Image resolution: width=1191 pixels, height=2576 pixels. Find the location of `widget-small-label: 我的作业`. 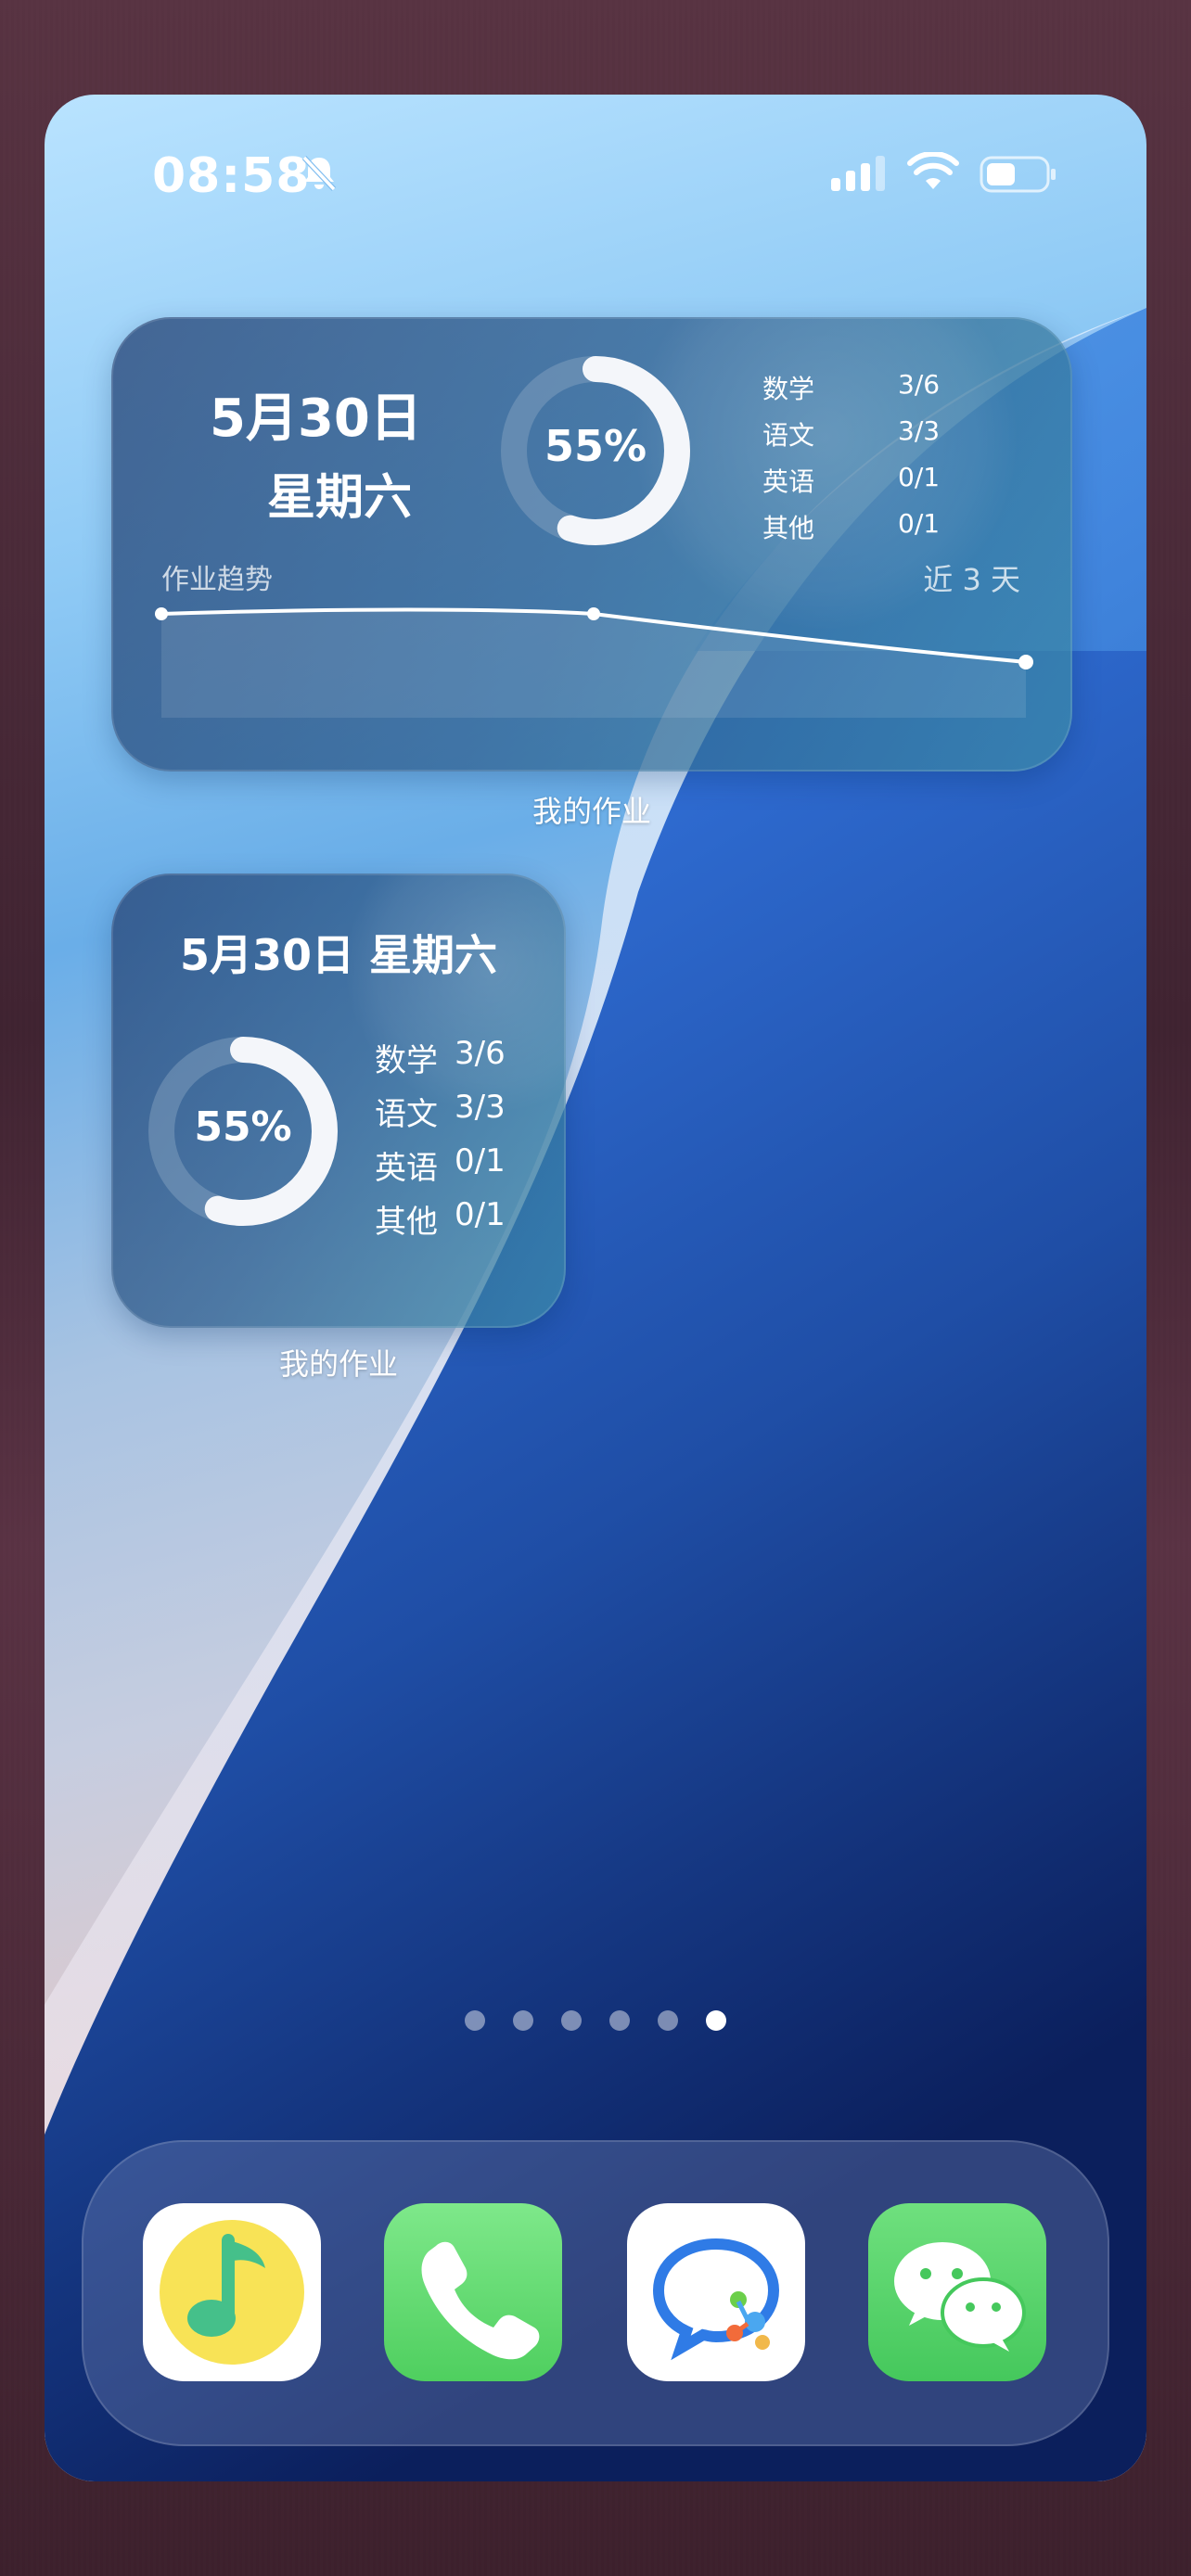

widget-small-label: 我的作业 is located at coordinates (338, 1364).